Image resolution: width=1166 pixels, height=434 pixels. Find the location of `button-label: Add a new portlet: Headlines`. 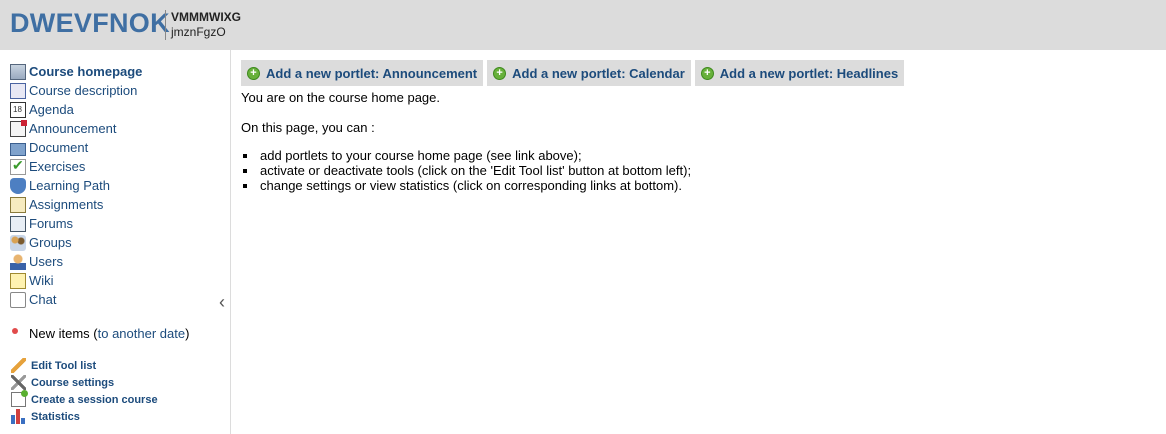

button-label: Add a new portlet: Headlines is located at coordinates (809, 73).